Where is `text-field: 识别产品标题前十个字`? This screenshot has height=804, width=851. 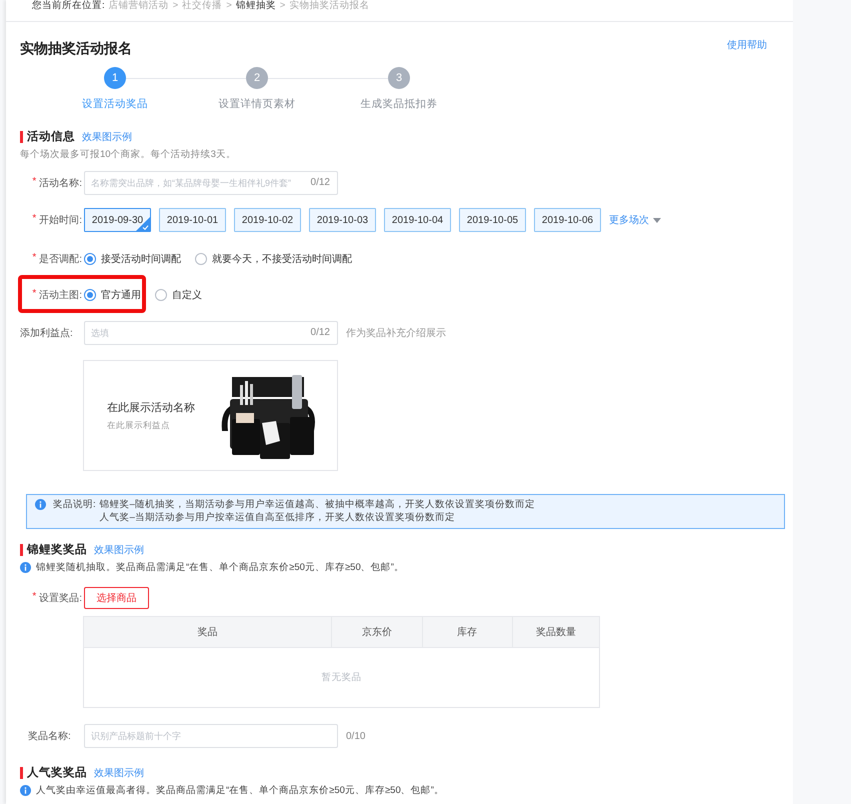
text-field: 识别产品标题前十个字 is located at coordinates (211, 736).